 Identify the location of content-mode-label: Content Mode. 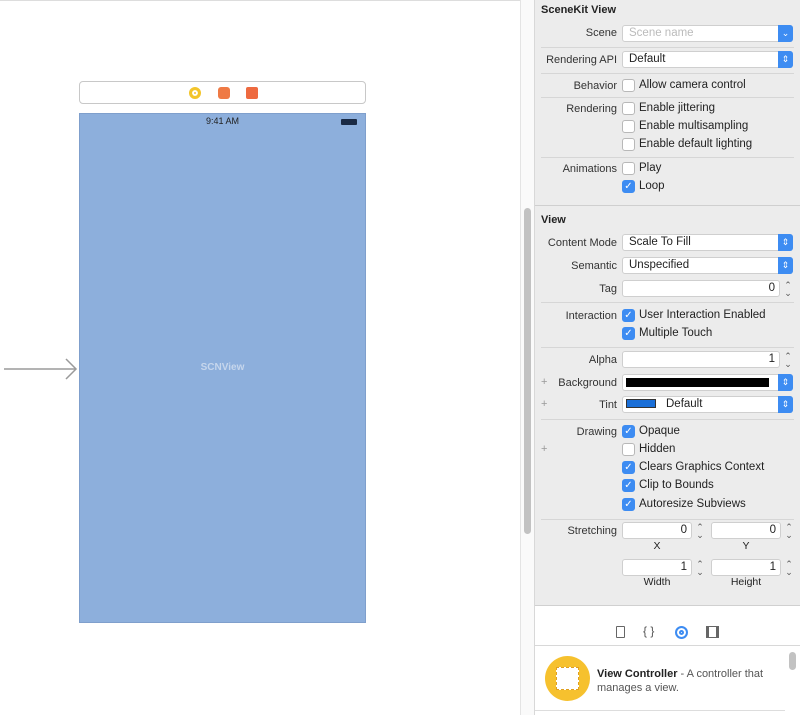
(582, 243).